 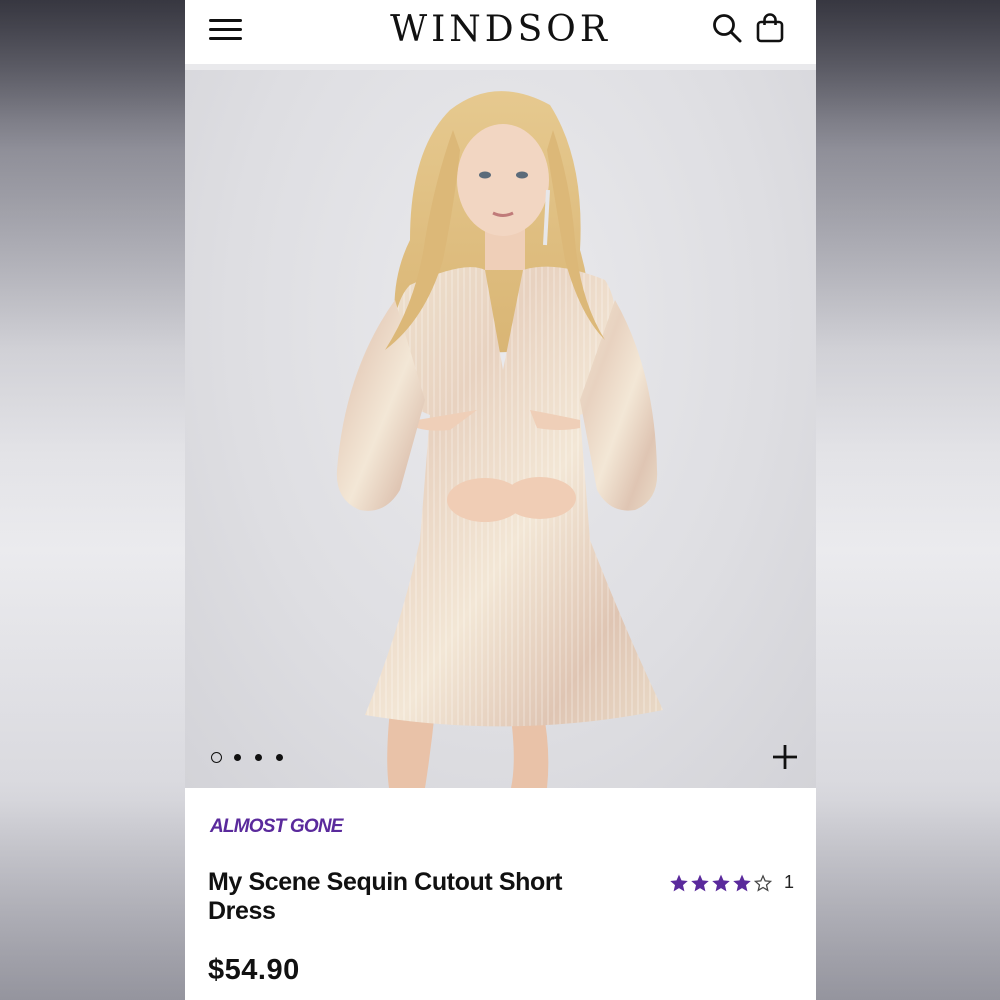 What do you see at coordinates (500, 32) in the screenshot?
I see `site-header: WINDSOR` at bounding box center [500, 32].